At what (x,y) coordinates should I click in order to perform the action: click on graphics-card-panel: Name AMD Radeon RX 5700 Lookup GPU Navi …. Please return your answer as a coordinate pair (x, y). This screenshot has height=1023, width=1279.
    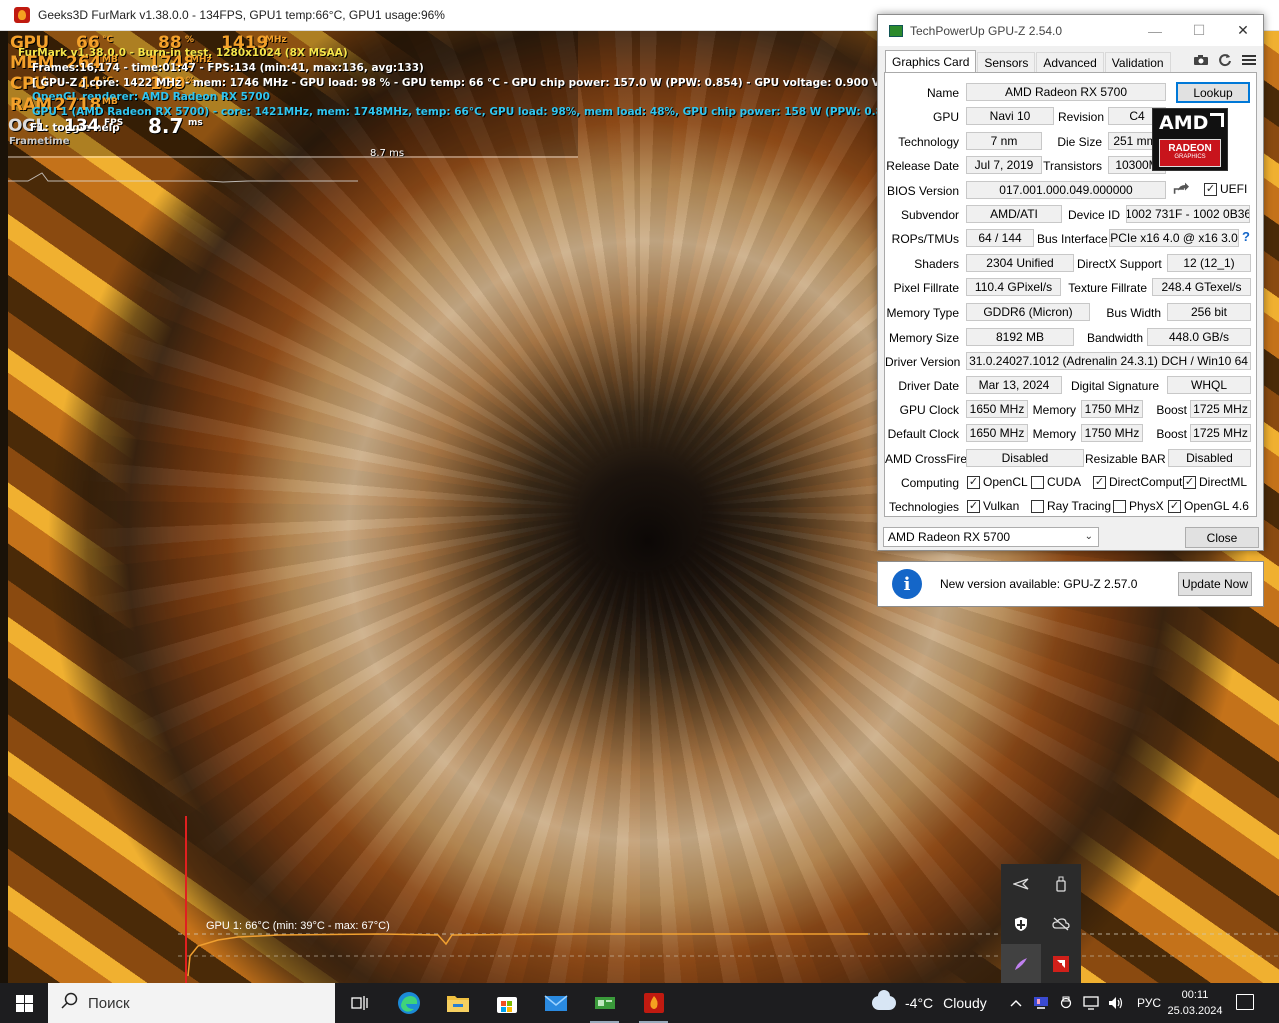
    Looking at the image, I should click on (1070, 294).